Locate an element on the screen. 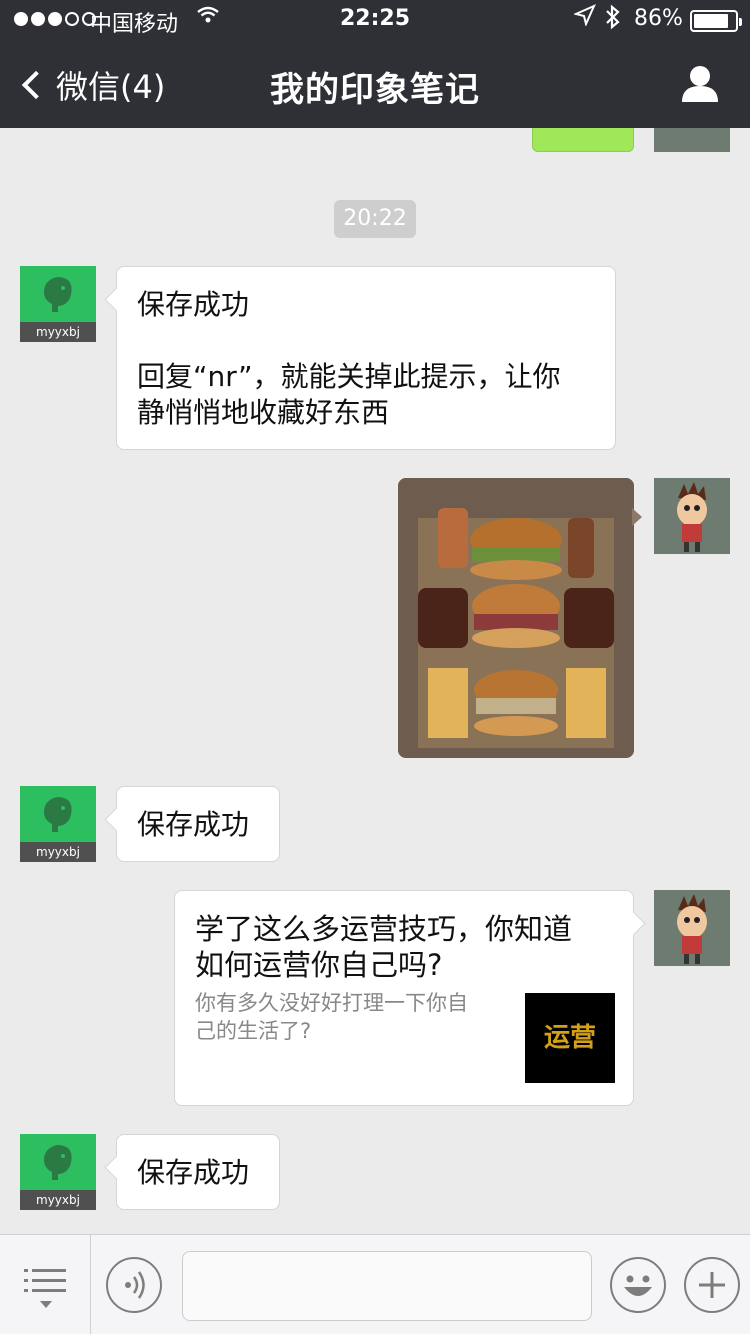 This screenshot has width=750, height=1334. message-text: 回复“nr”，就能关掉此提示，让你 is located at coordinates (349, 376).